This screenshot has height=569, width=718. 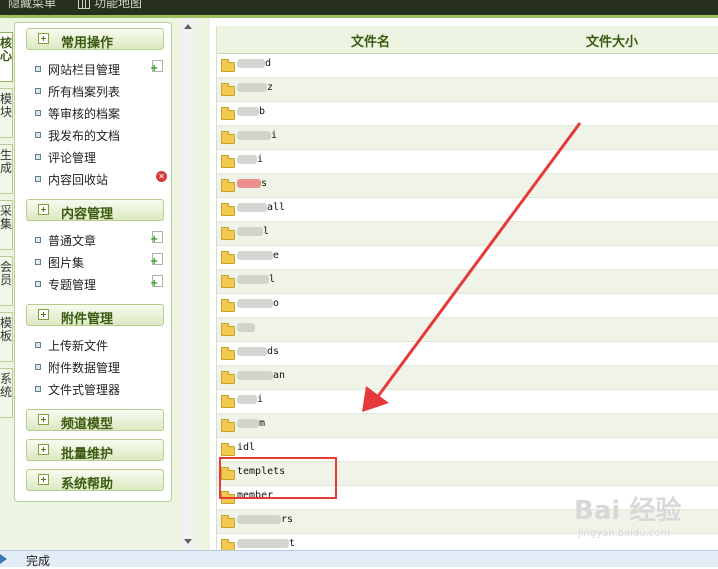 What do you see at coordinates (3, 559) in the screenshot?
I see `play-icon` at bounding box center [3, 559].